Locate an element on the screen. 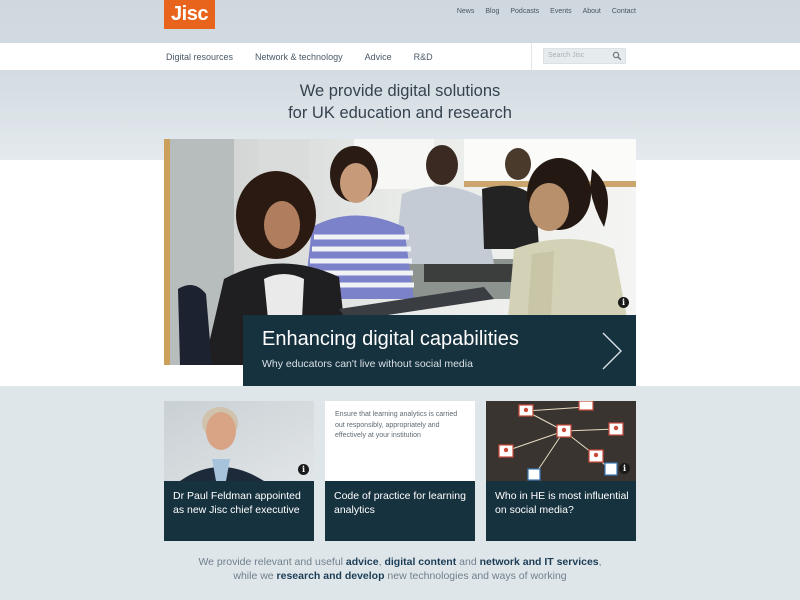 The height and width of the screenshot is (600, 800). nav-network-technology: Network & technology is located at coordinates (299, 57).